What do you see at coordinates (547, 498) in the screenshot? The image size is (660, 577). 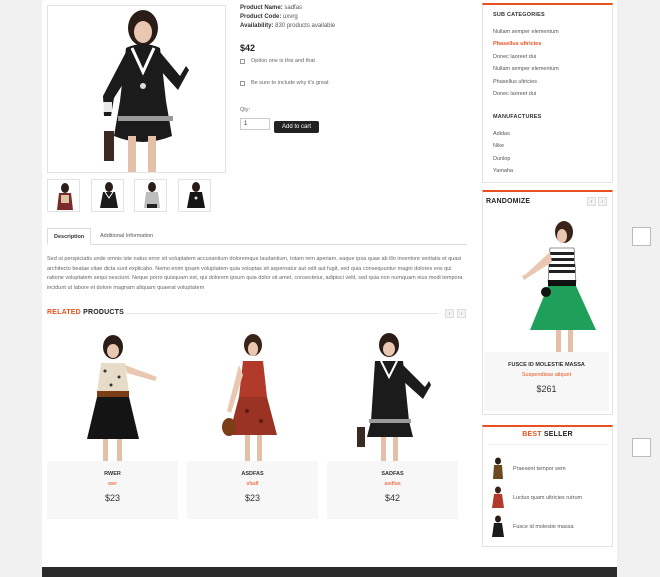 I see `best-seller-name: Luctus quam ultricies rutrum` at bounding box center [547, 498].